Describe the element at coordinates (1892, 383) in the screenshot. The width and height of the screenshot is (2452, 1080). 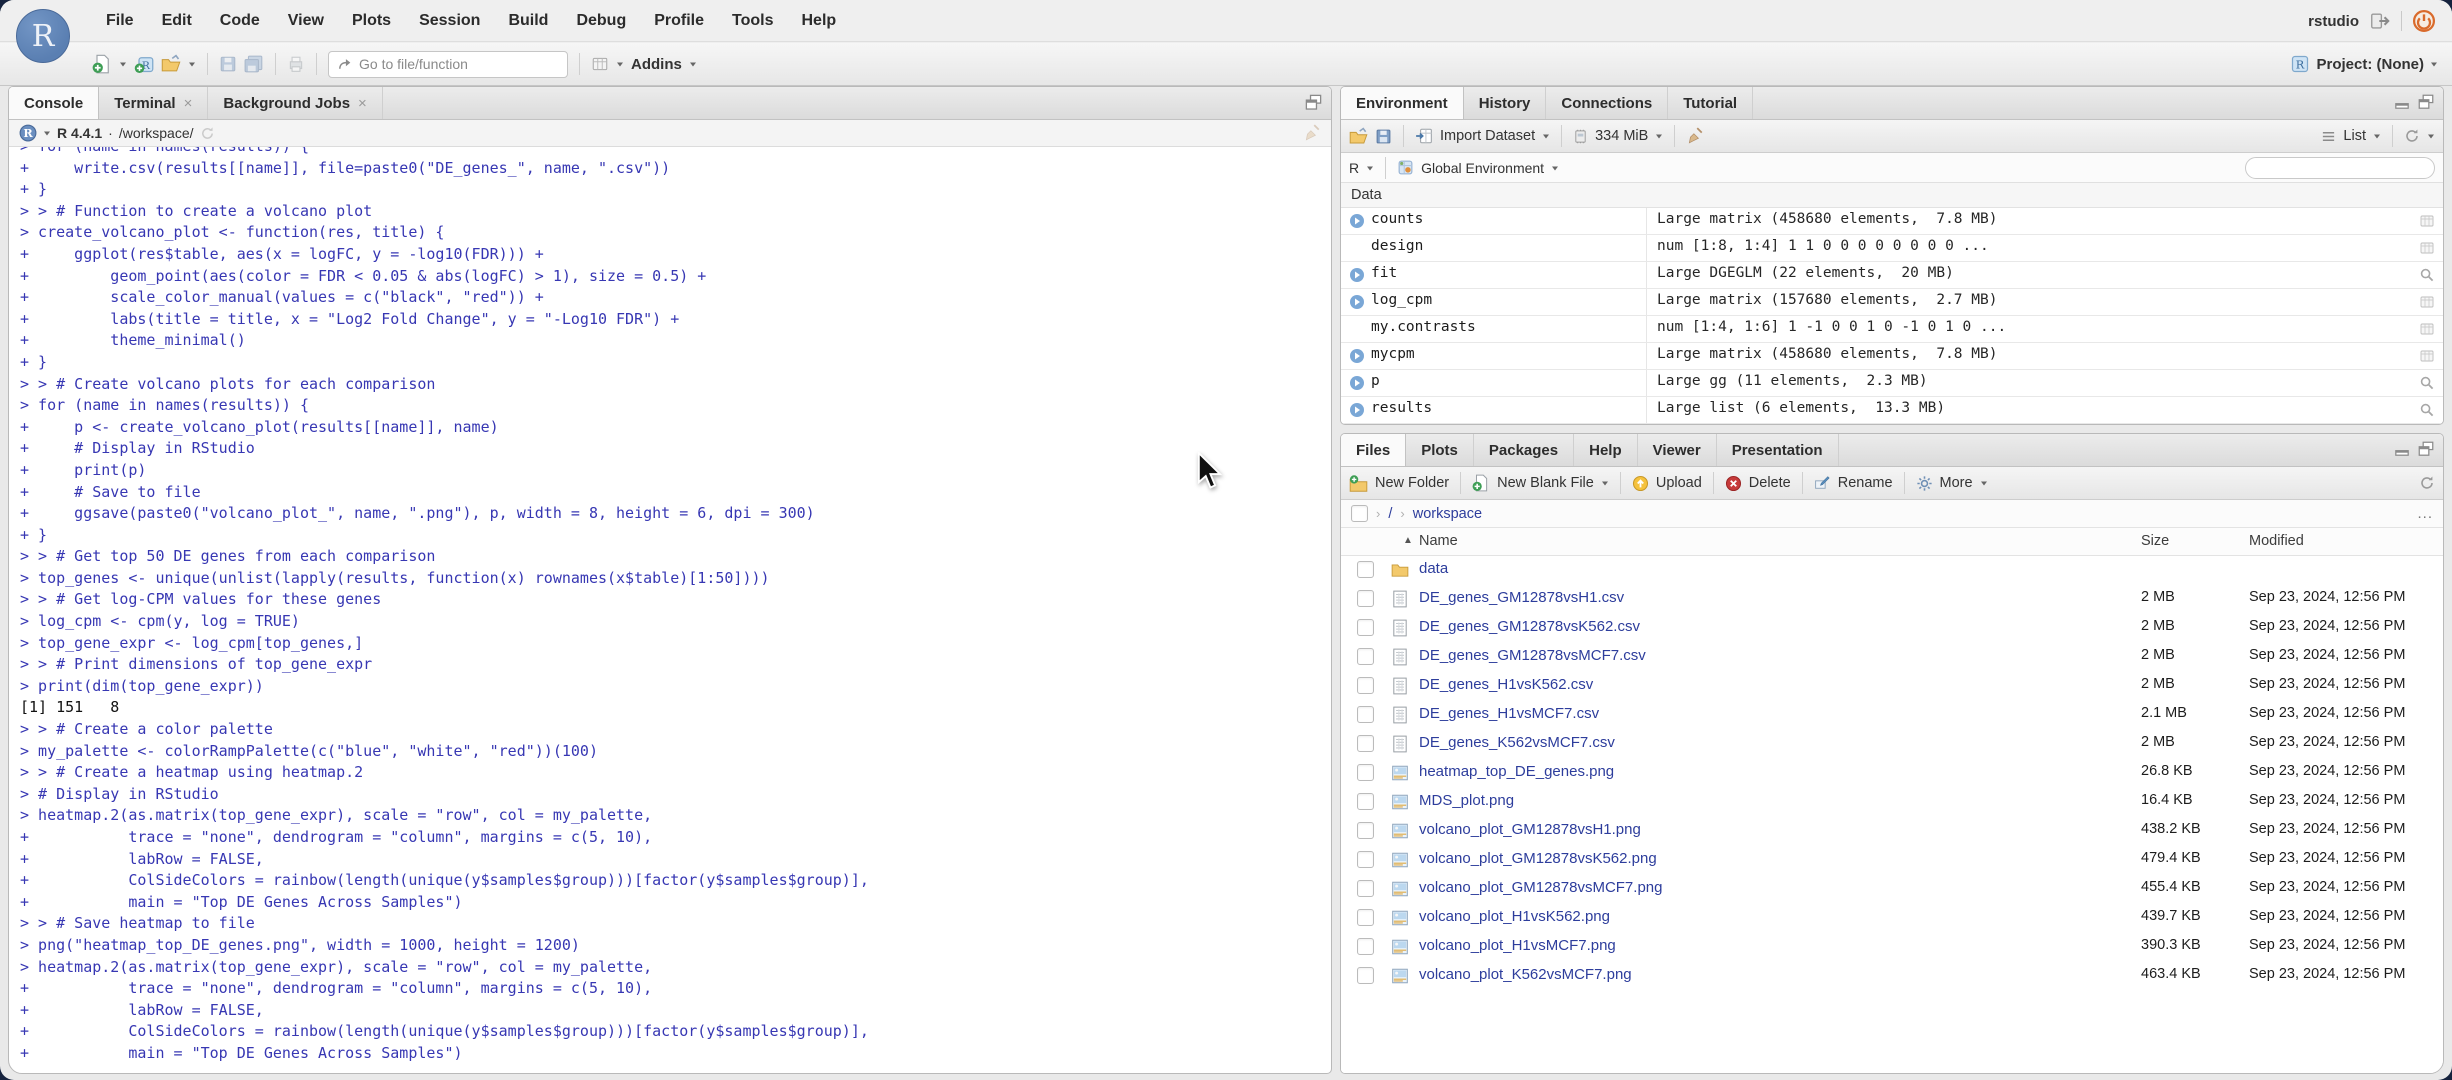
I see `environment-object-row-p: p Large gg (11 elements, 2.3 MB)` at that location.